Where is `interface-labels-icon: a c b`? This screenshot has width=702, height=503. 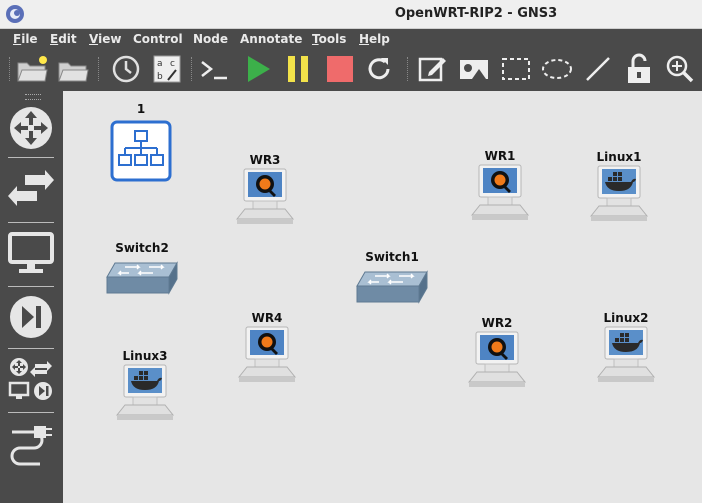
interface-labels-icon: a c b is located at coordinates (167, 69).